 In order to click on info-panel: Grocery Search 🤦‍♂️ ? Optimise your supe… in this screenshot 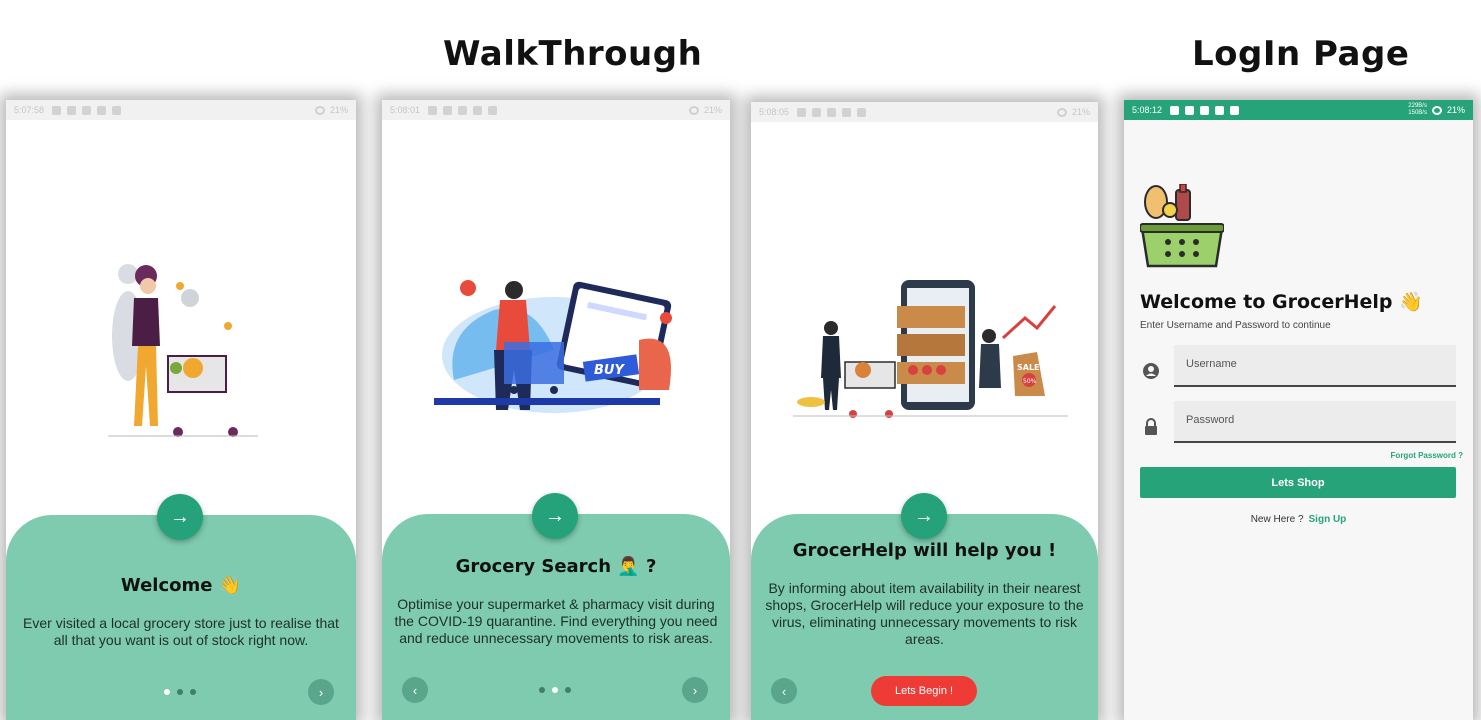, I will do `click(556, 617)`.